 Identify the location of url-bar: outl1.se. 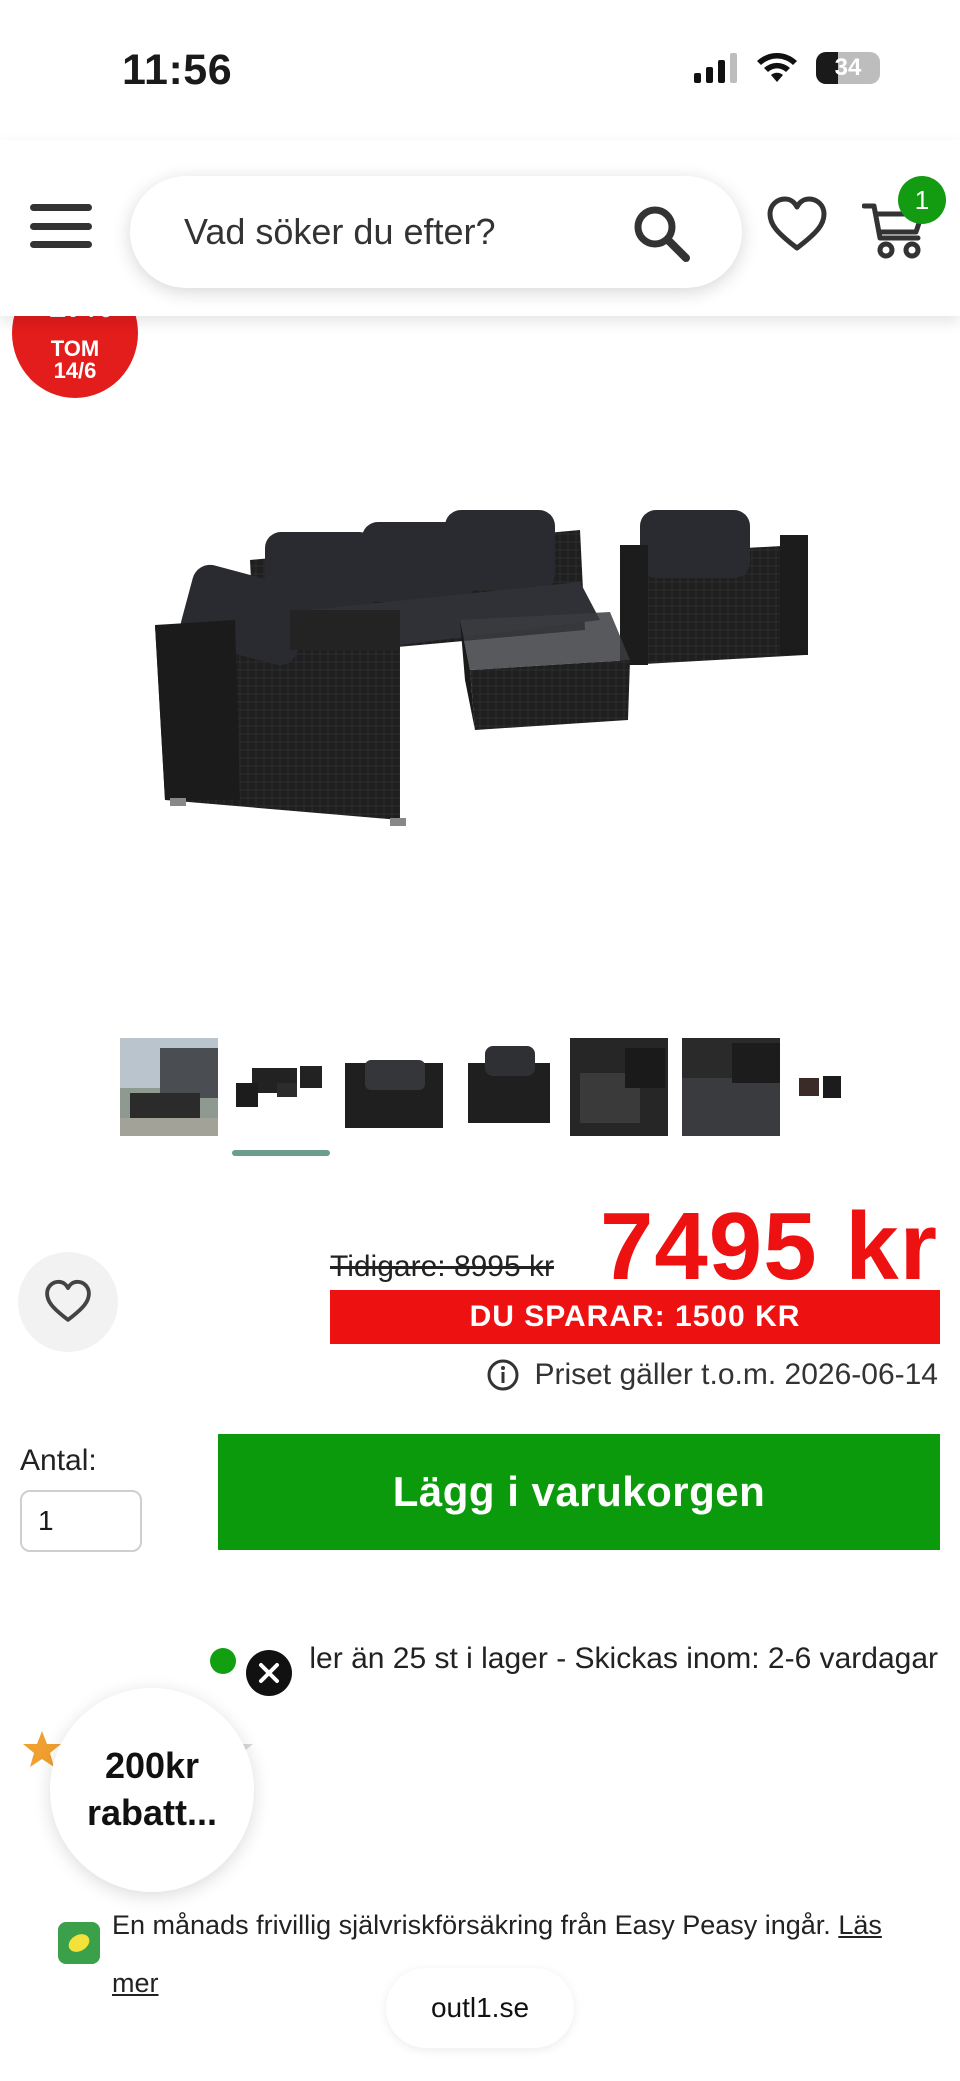
(480, 2008).